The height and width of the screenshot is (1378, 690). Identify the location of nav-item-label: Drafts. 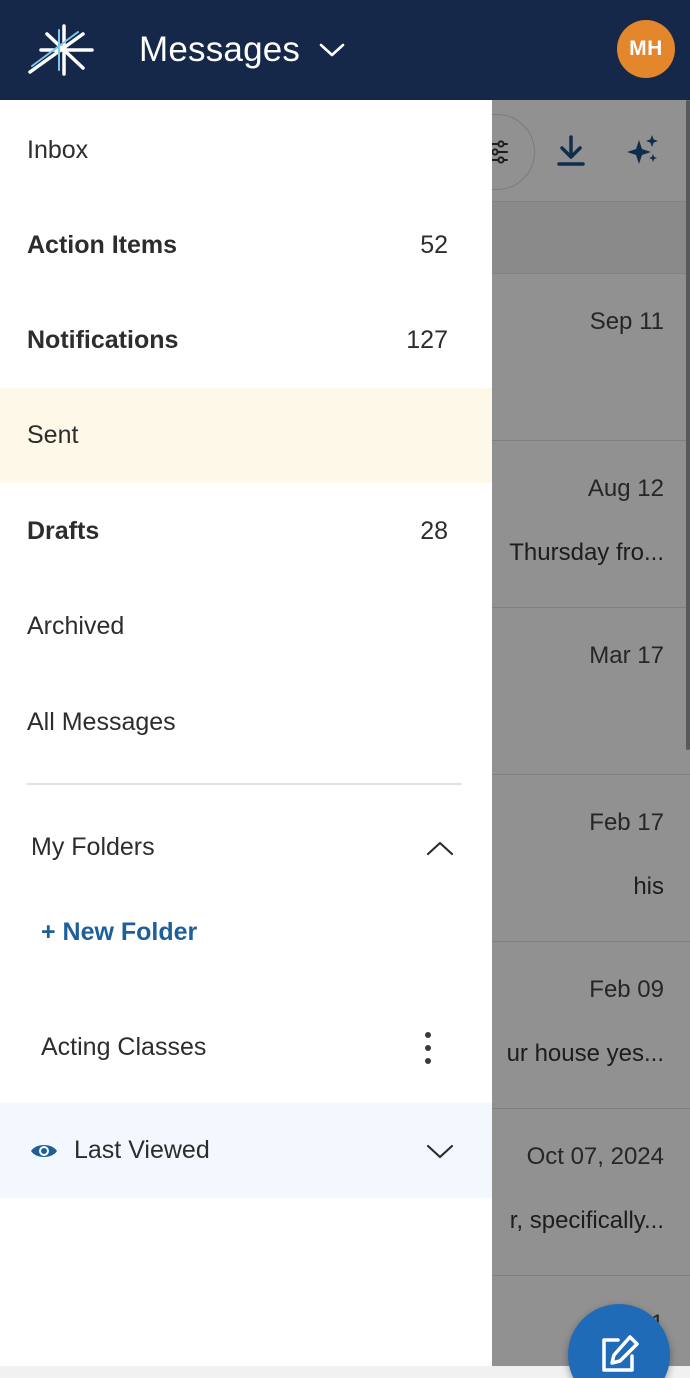
(63, 531).